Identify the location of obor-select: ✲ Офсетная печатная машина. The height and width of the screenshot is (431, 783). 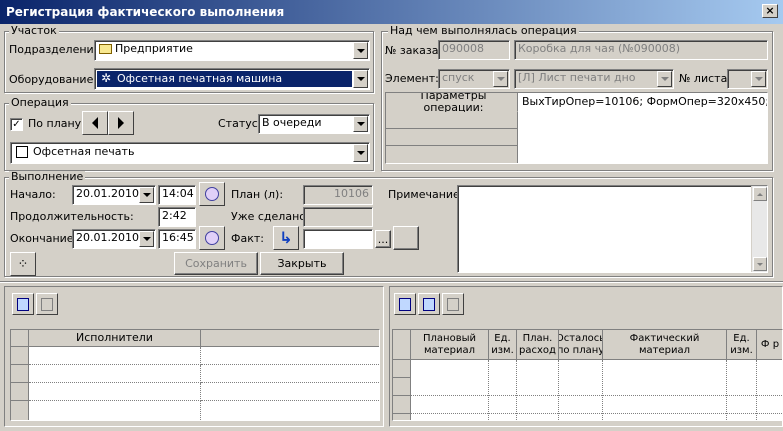
(232, 79).